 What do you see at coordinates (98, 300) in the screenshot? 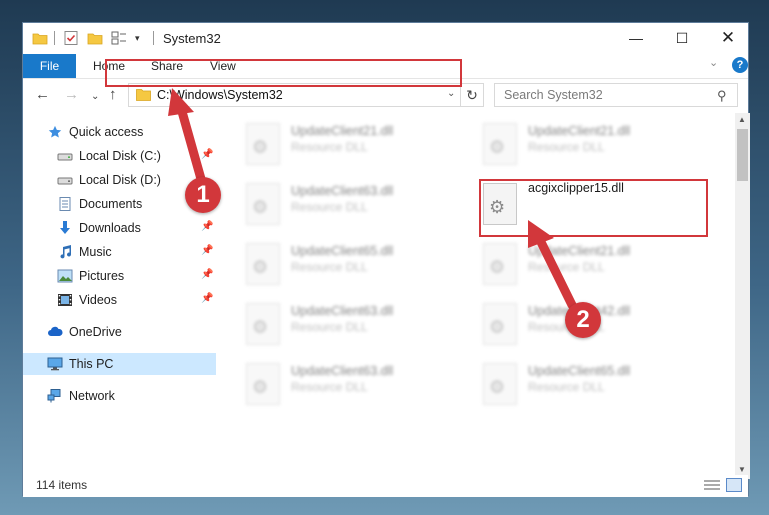
I see `sidebar-item-label: Videos` at bounding box center [98, 300].